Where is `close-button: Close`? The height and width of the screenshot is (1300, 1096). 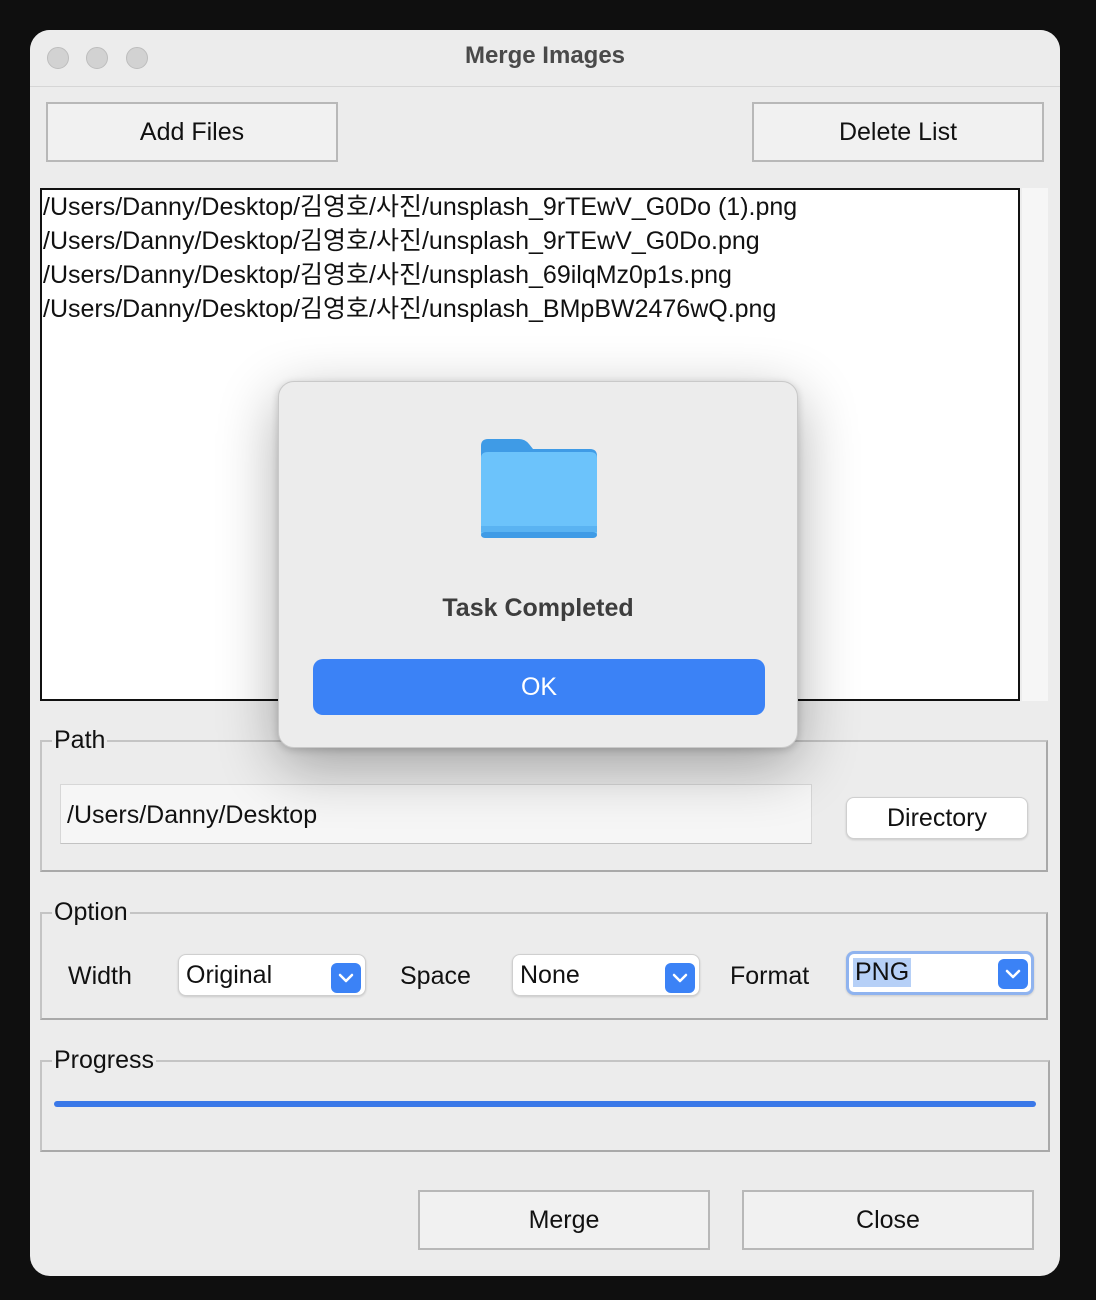
close-button: Close is located at coordinates (888, 1220).